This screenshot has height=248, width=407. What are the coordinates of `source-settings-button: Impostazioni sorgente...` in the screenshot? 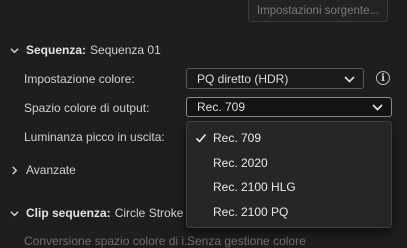 It's located at (318, 11).